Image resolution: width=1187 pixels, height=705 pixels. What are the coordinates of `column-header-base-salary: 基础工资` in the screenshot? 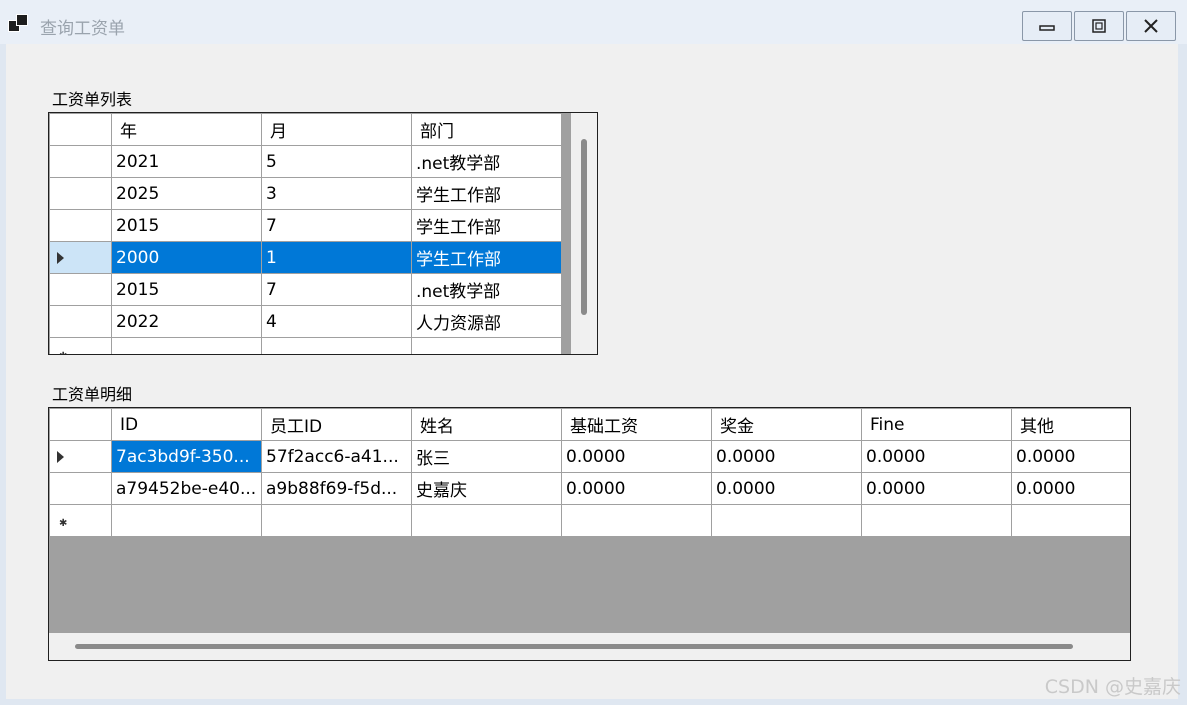 It's located at (636, 424).